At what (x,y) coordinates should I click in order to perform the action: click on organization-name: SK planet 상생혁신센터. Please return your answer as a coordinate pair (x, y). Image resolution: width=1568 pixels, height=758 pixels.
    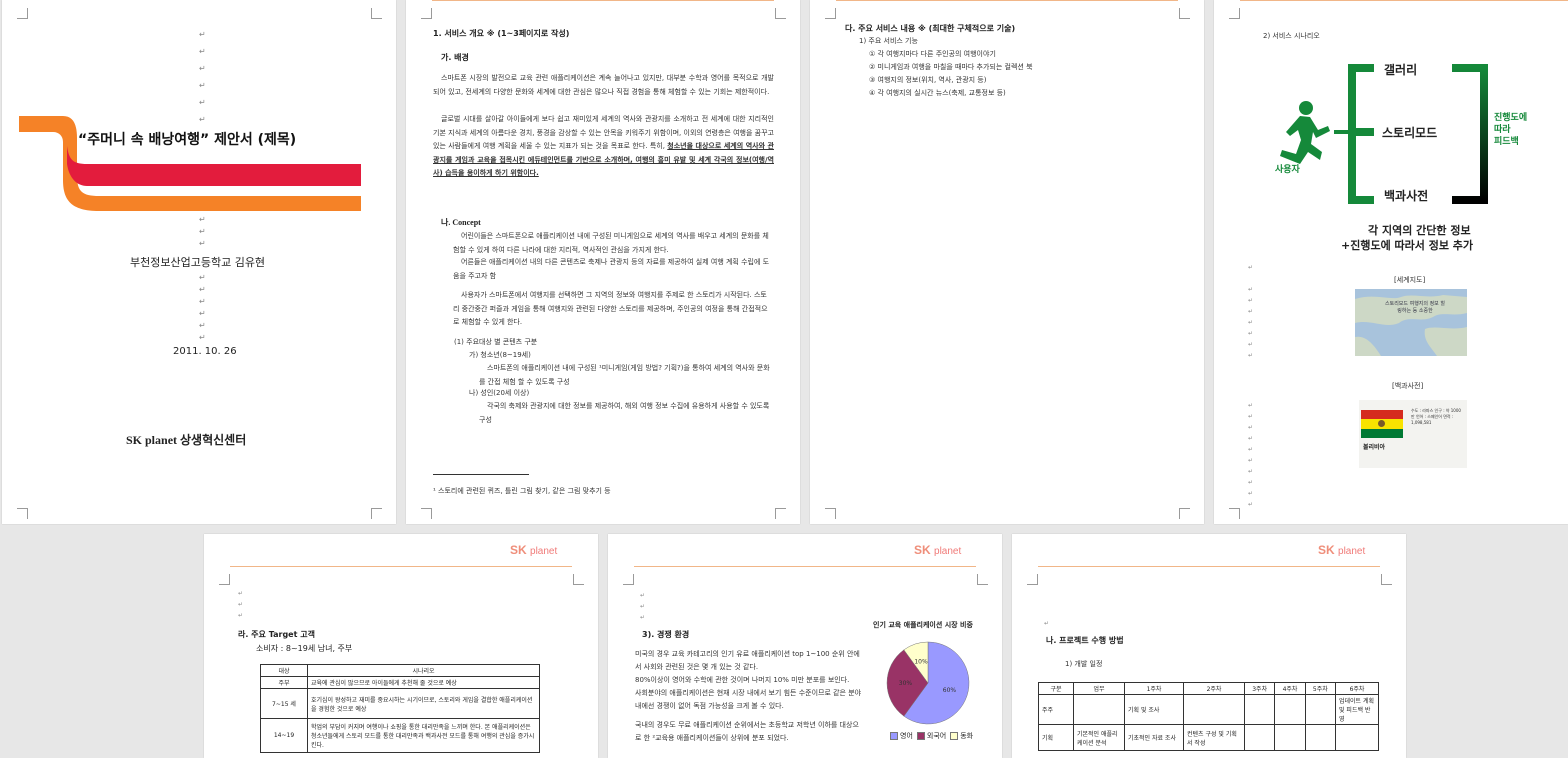
    Looking at the image, I should click on (186, 440).